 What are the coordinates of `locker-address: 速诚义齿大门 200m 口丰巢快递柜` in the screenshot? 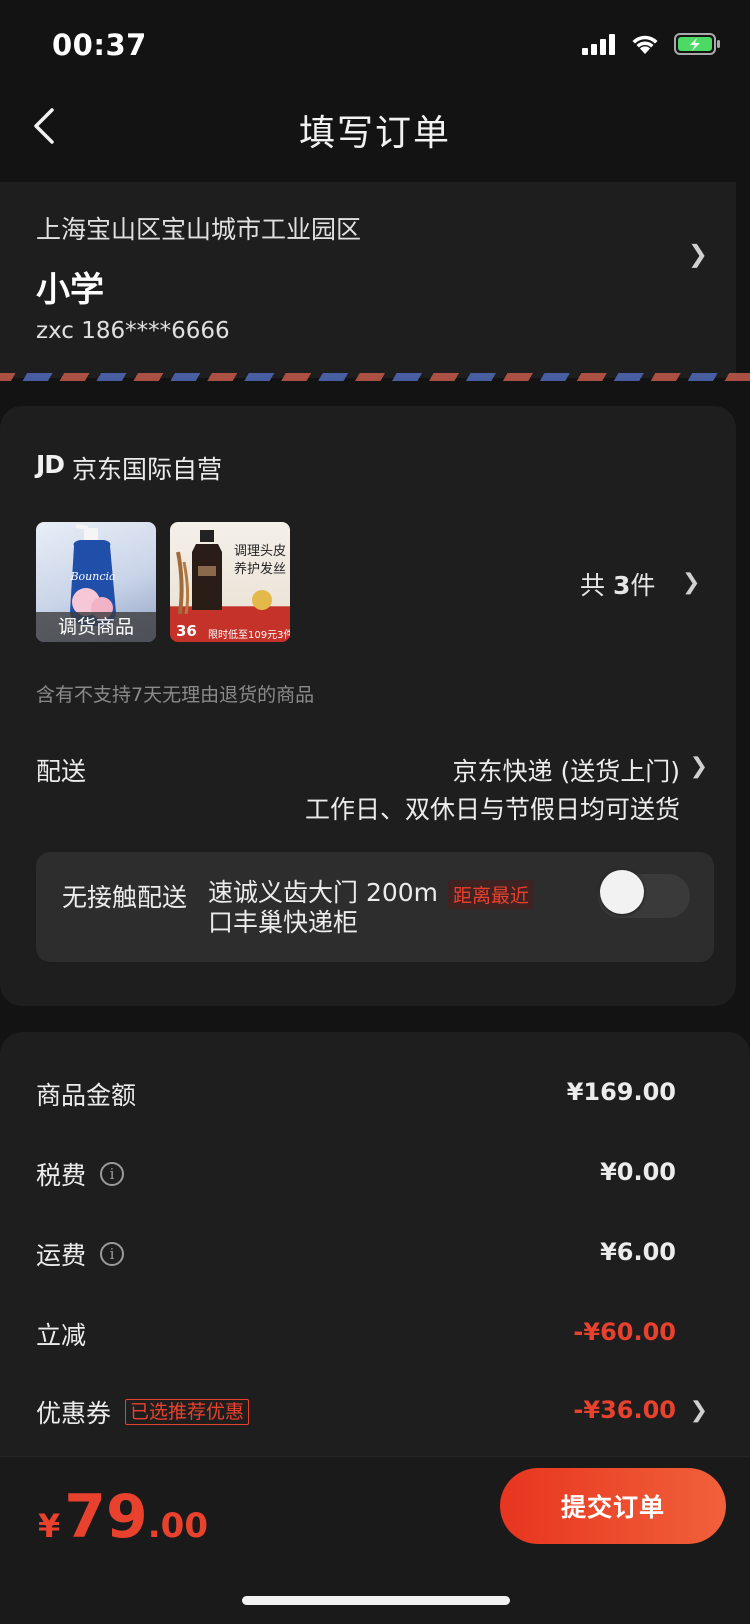 It's located at (328, 908).